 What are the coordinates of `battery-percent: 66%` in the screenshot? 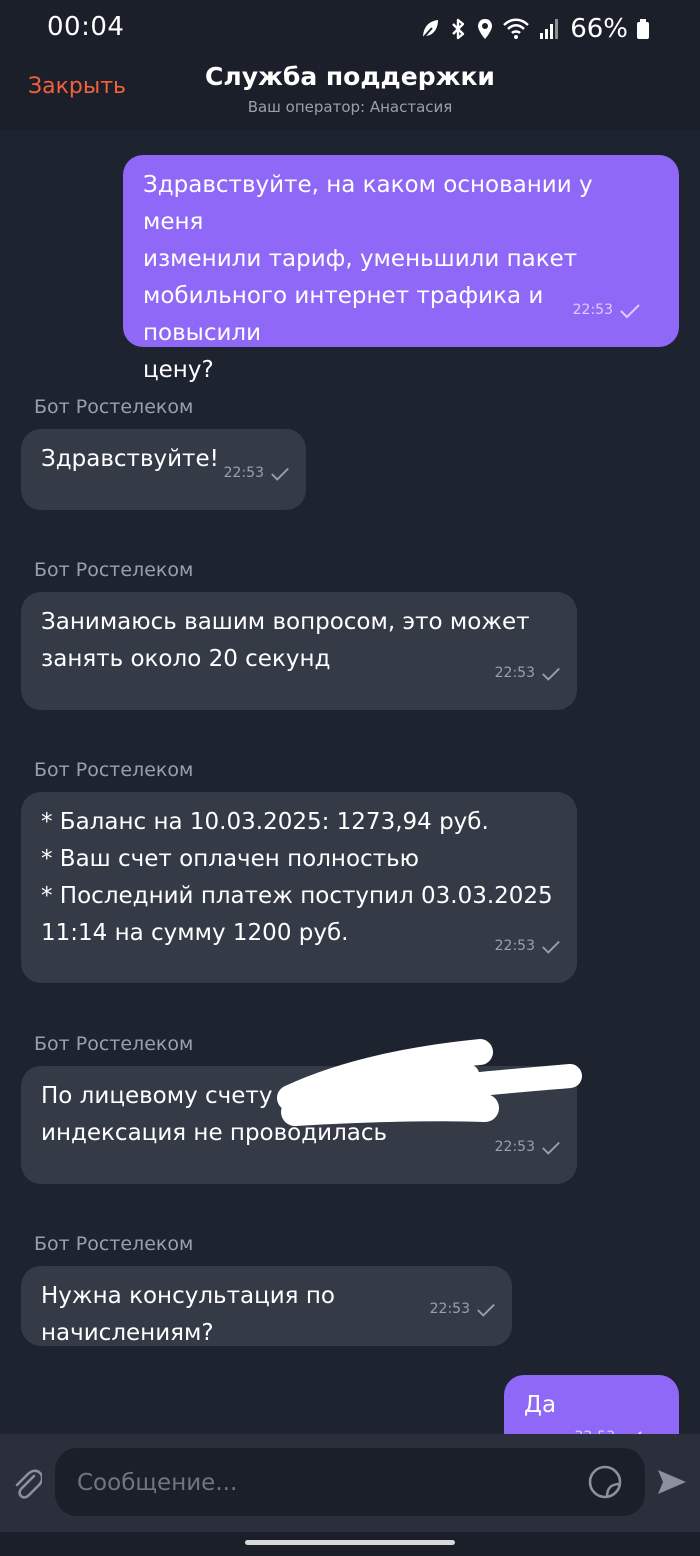 It's located at (599, 29).